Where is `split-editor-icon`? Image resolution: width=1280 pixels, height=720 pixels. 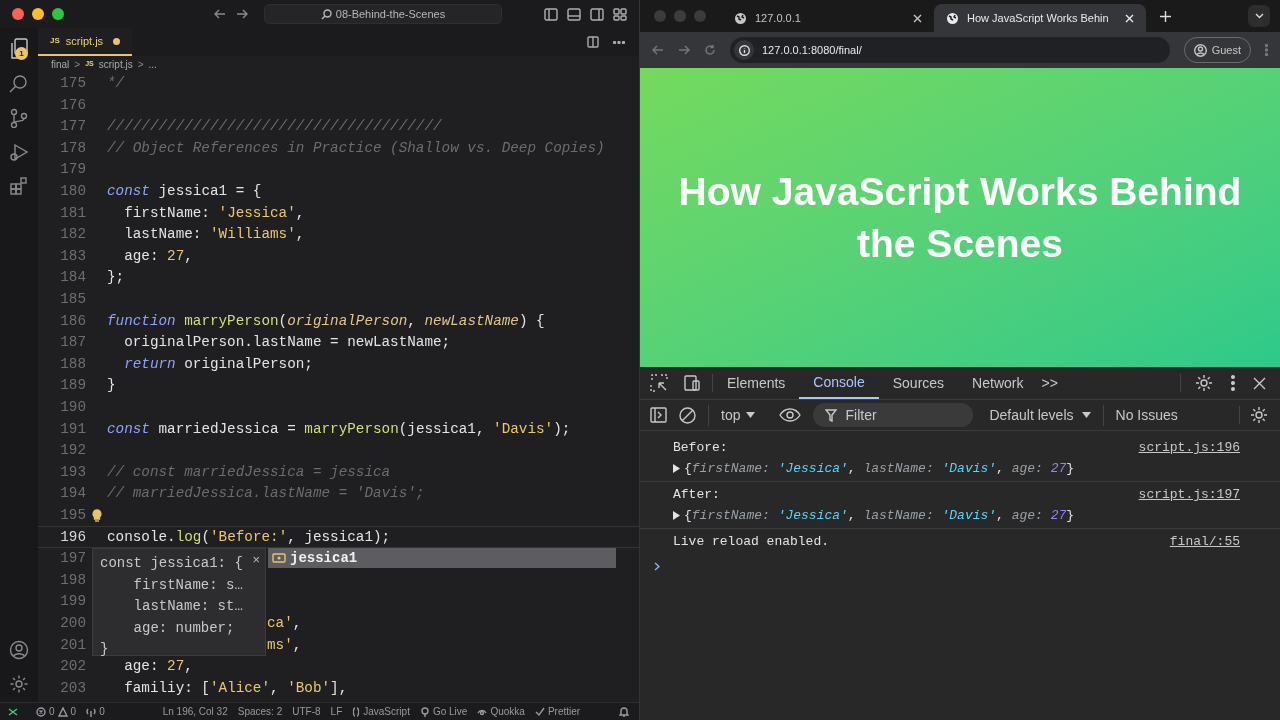
split-editor-icon is located at coordinates (593, 42).